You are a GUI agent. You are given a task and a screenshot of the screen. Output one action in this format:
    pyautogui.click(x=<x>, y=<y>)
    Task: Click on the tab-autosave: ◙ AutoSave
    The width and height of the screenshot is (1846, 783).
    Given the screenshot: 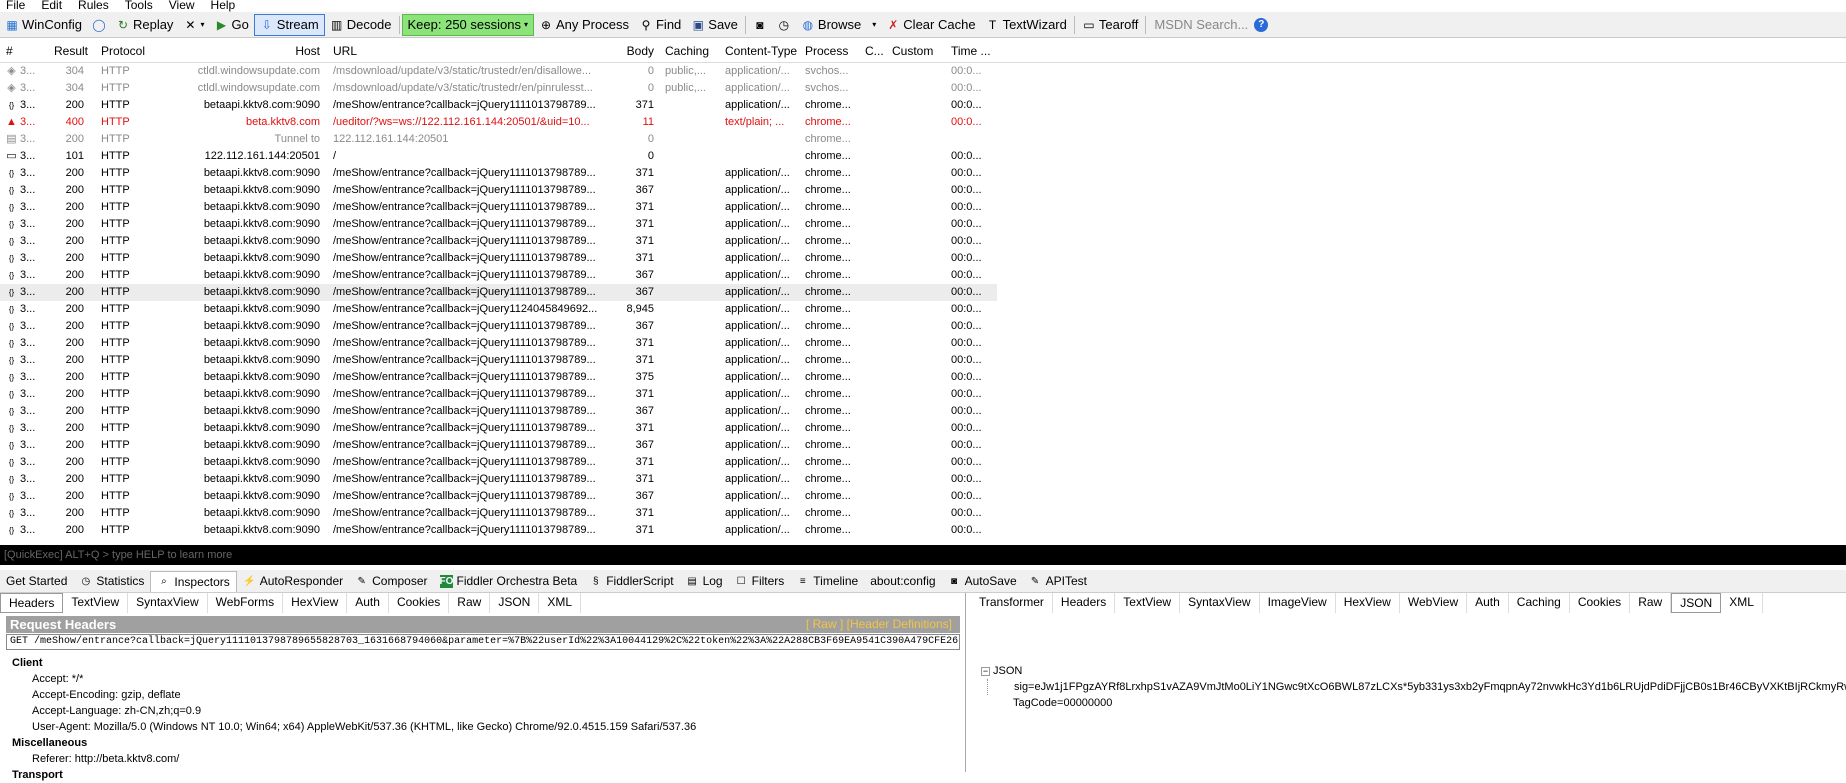 What is the action you would take?
    pyautogui.click(x=982, y=581)
    